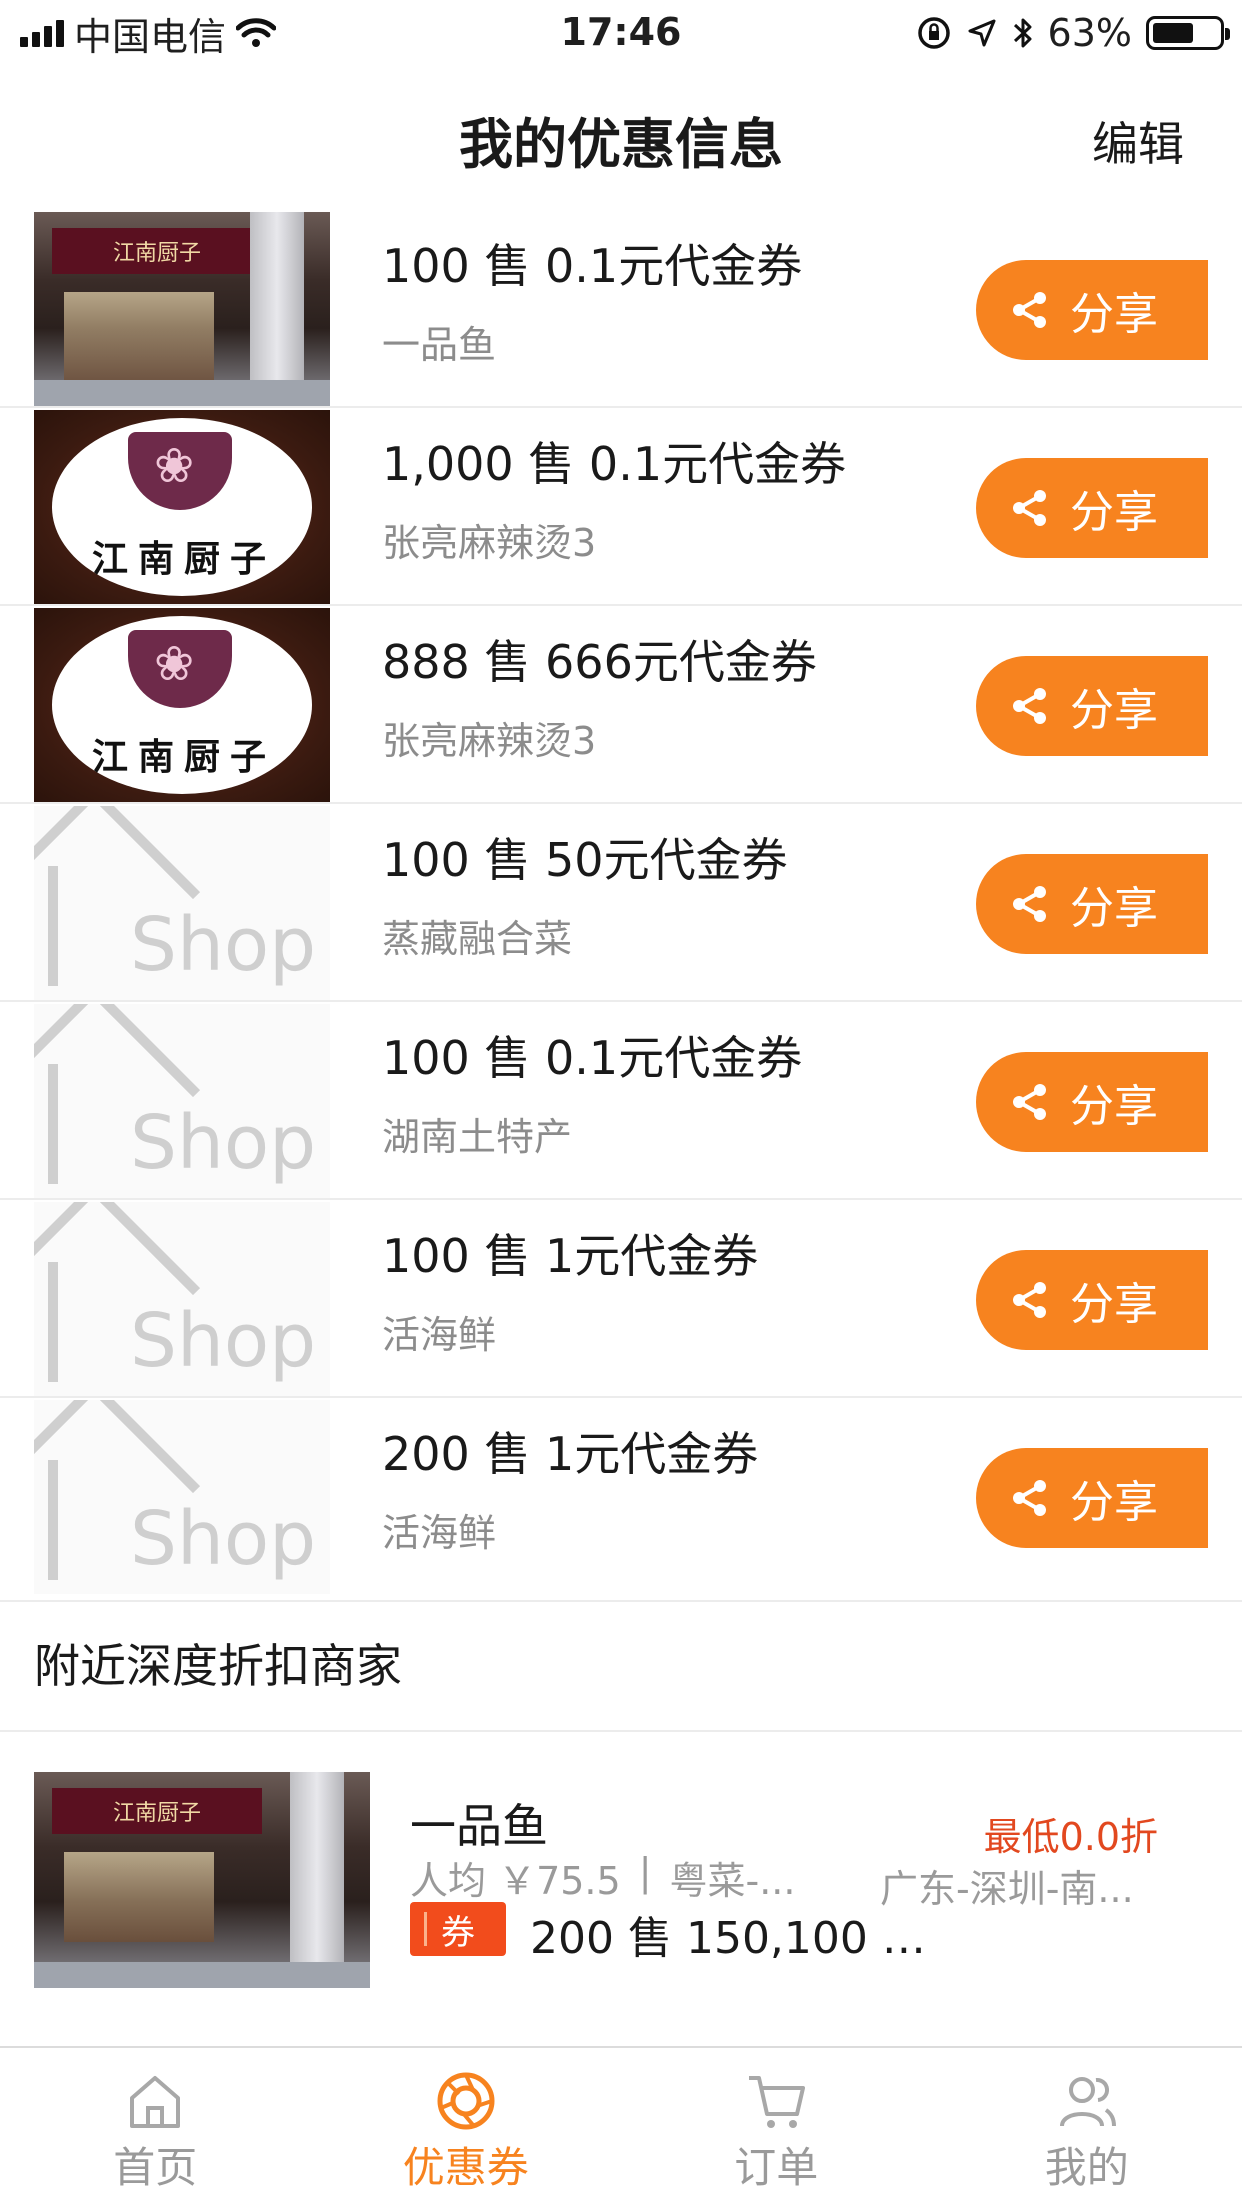 This screenshot has height=2208, width=1242. What do you see at coordinates (439, 345) in the screenshot?
I see `coupon-shop-name: 一品鱼` at bounding box center [439, 345].